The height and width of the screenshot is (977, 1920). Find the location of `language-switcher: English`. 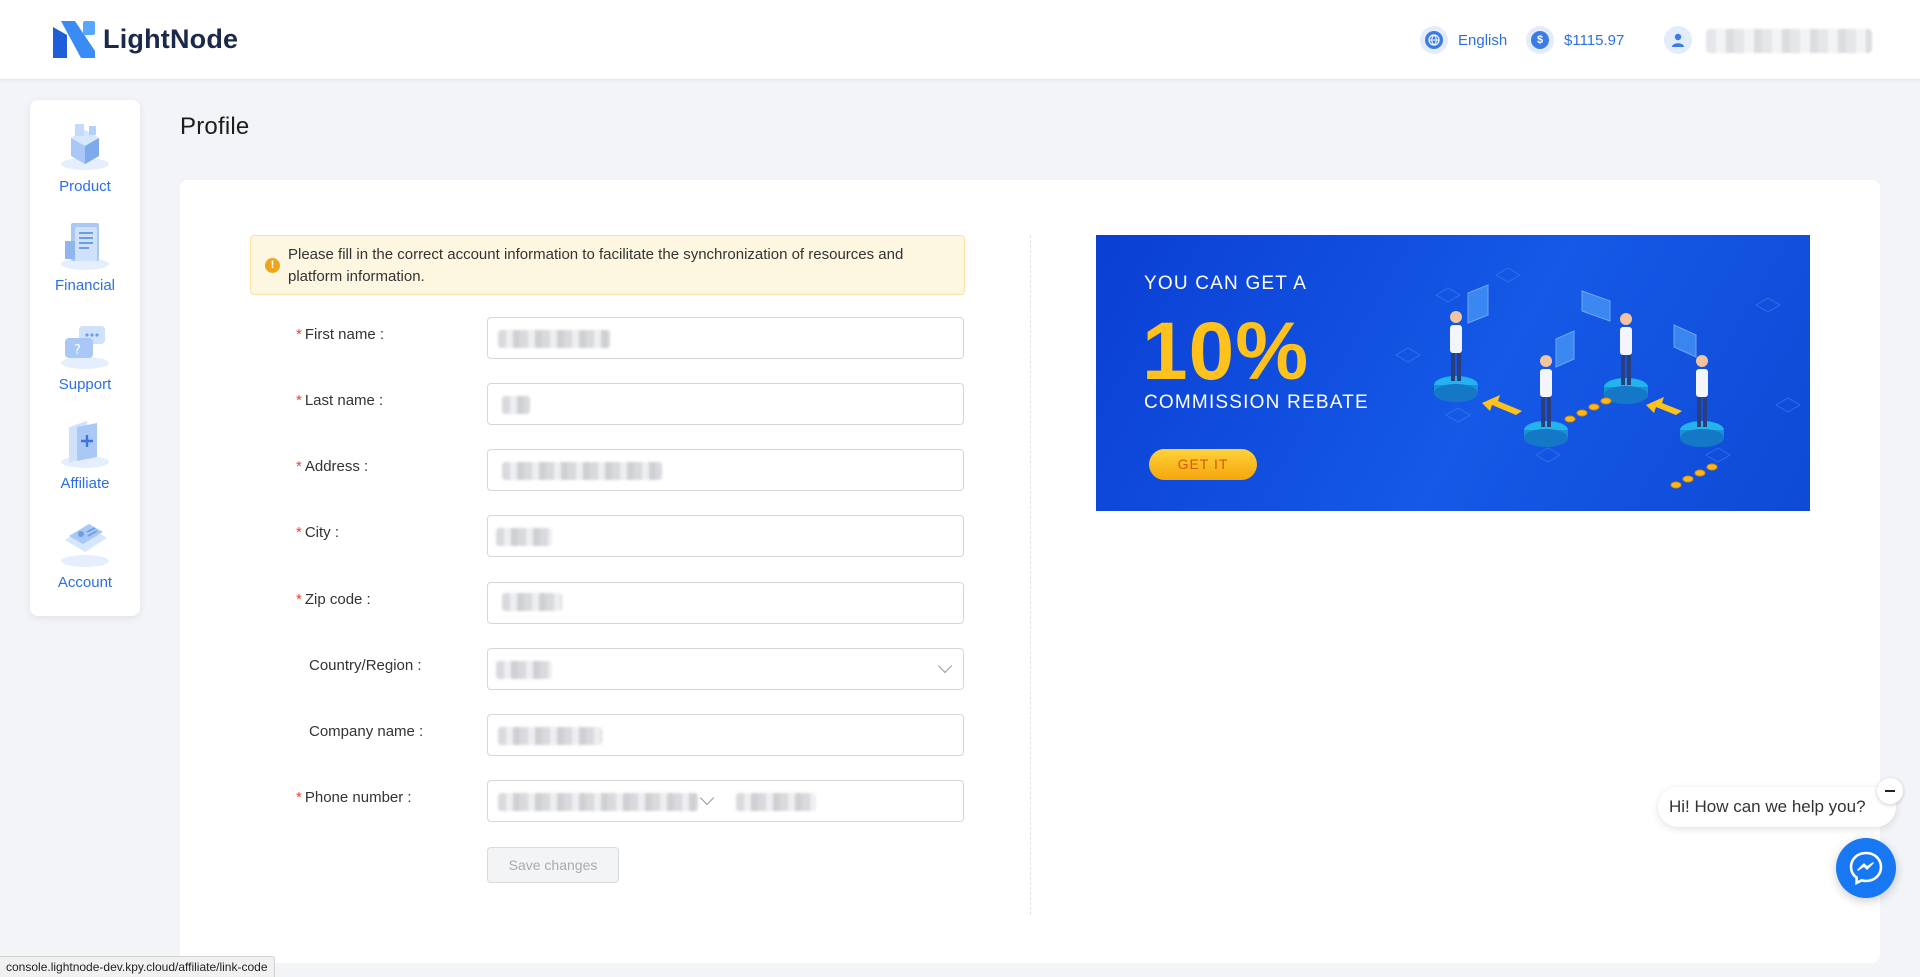

language-switcher: English is located at coordinates (1463, 40).